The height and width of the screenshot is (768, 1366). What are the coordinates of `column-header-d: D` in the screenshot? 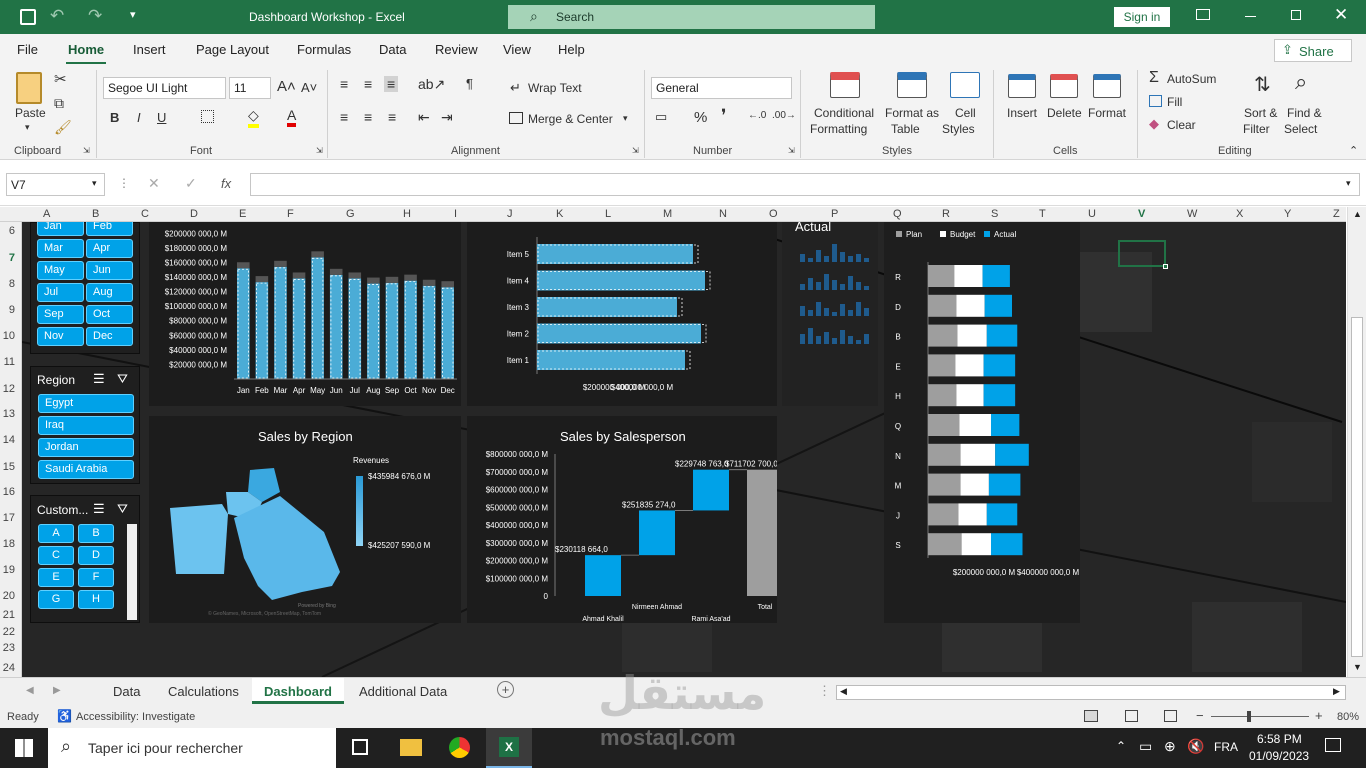 It's located at (194, 214).